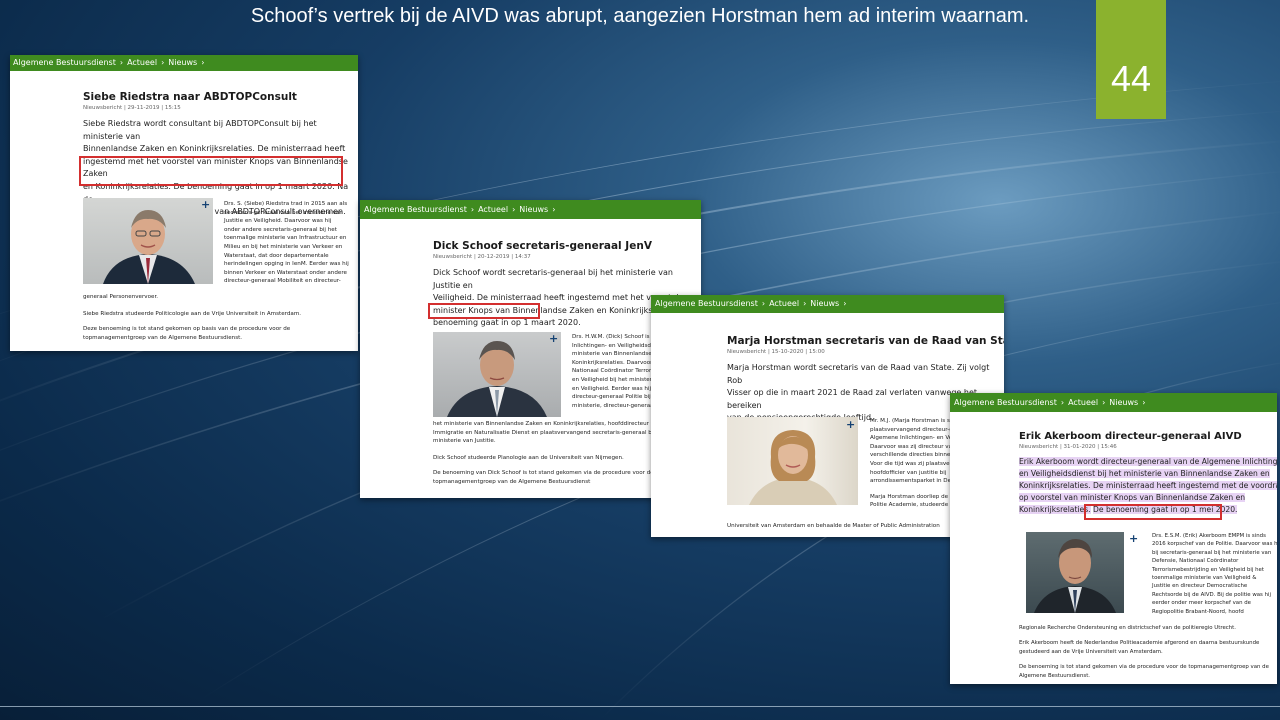 The height and width of the screenshot is (720, 1280). I want to click on bio-line: eerder onder meer korpschef van de, so click(1201, 603).